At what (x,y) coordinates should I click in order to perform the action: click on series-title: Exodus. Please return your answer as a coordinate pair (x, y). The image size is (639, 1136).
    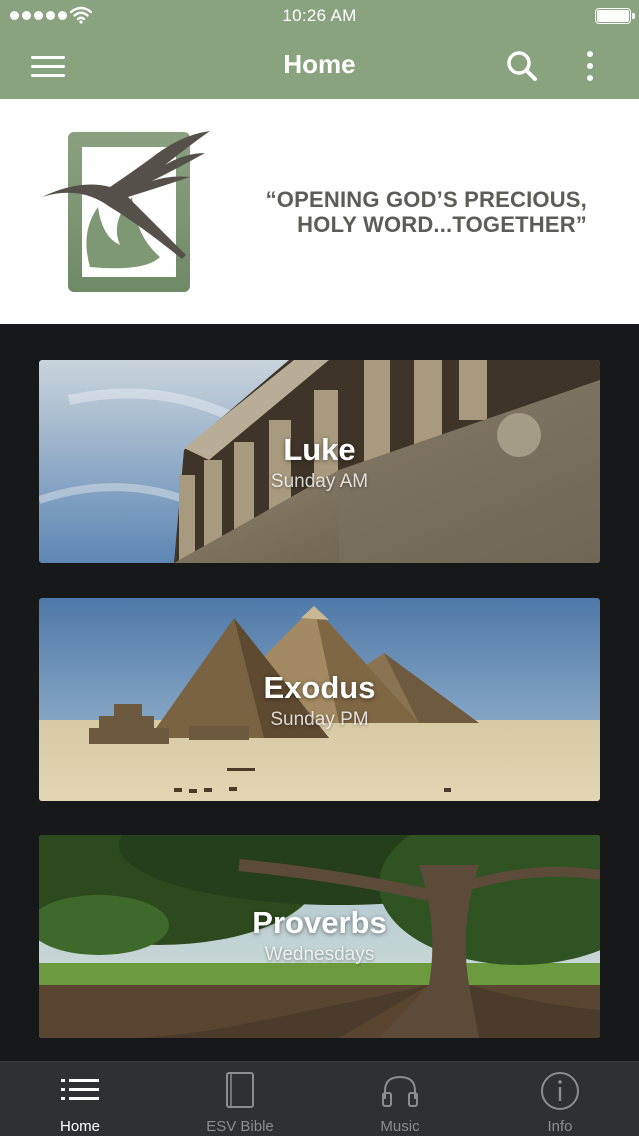
    Looking at the image, I should click on (319, 687).